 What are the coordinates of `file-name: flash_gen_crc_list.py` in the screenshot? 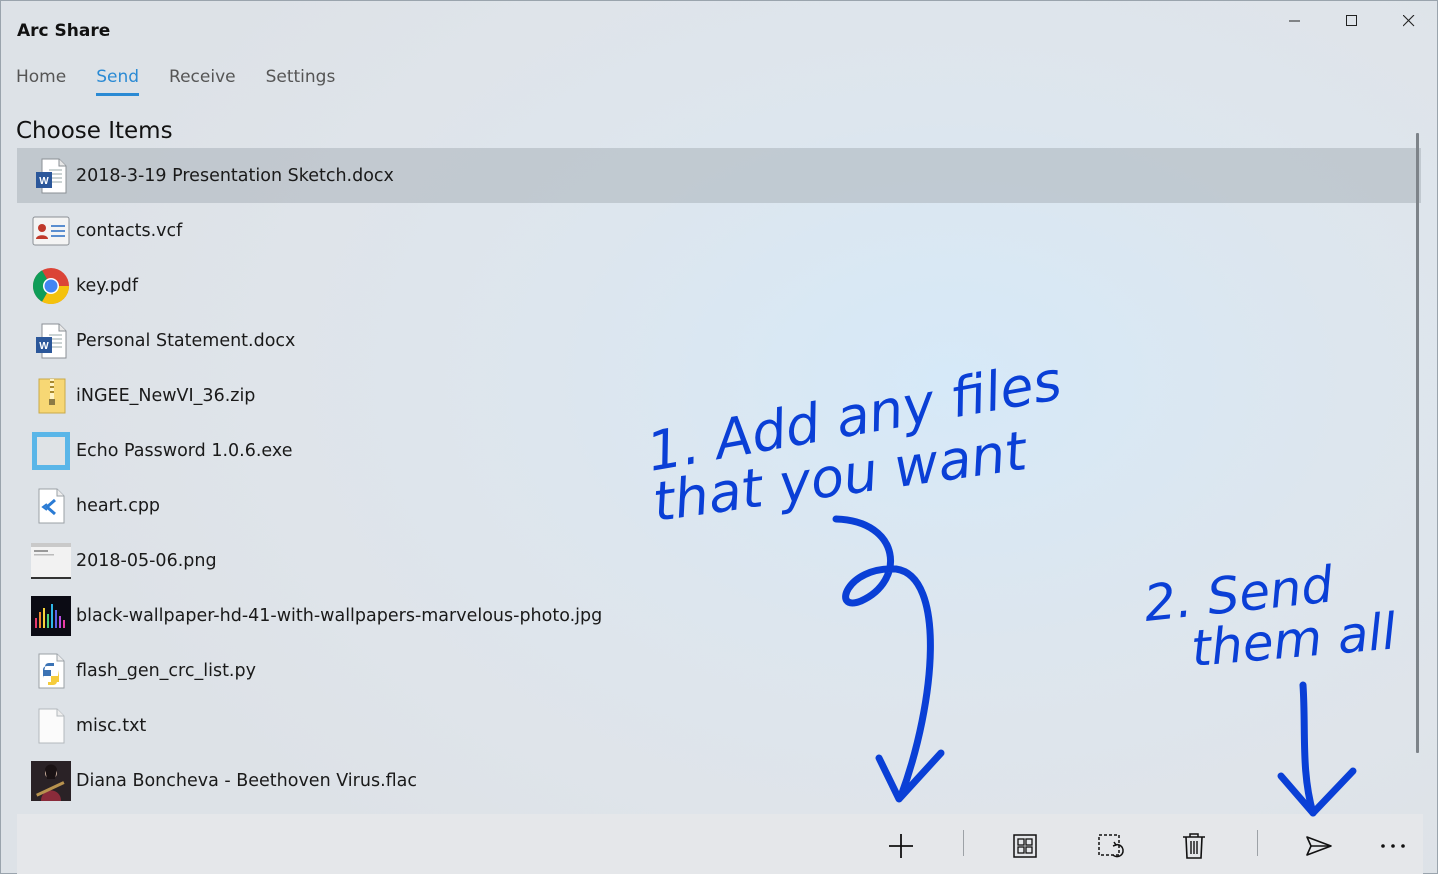 It's located at (166, 670).